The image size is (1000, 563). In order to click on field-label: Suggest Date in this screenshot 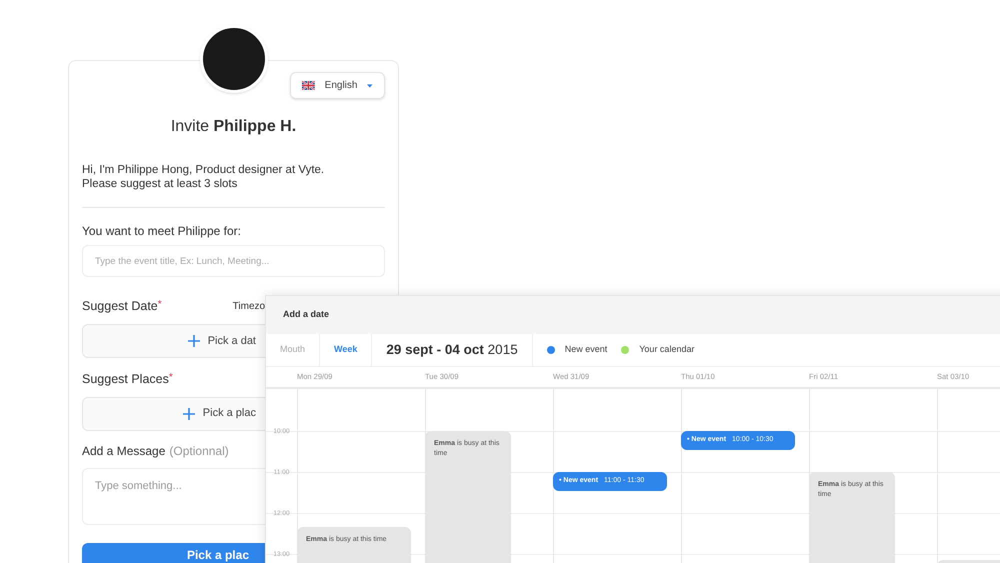, I will do `click(120, 306)`.